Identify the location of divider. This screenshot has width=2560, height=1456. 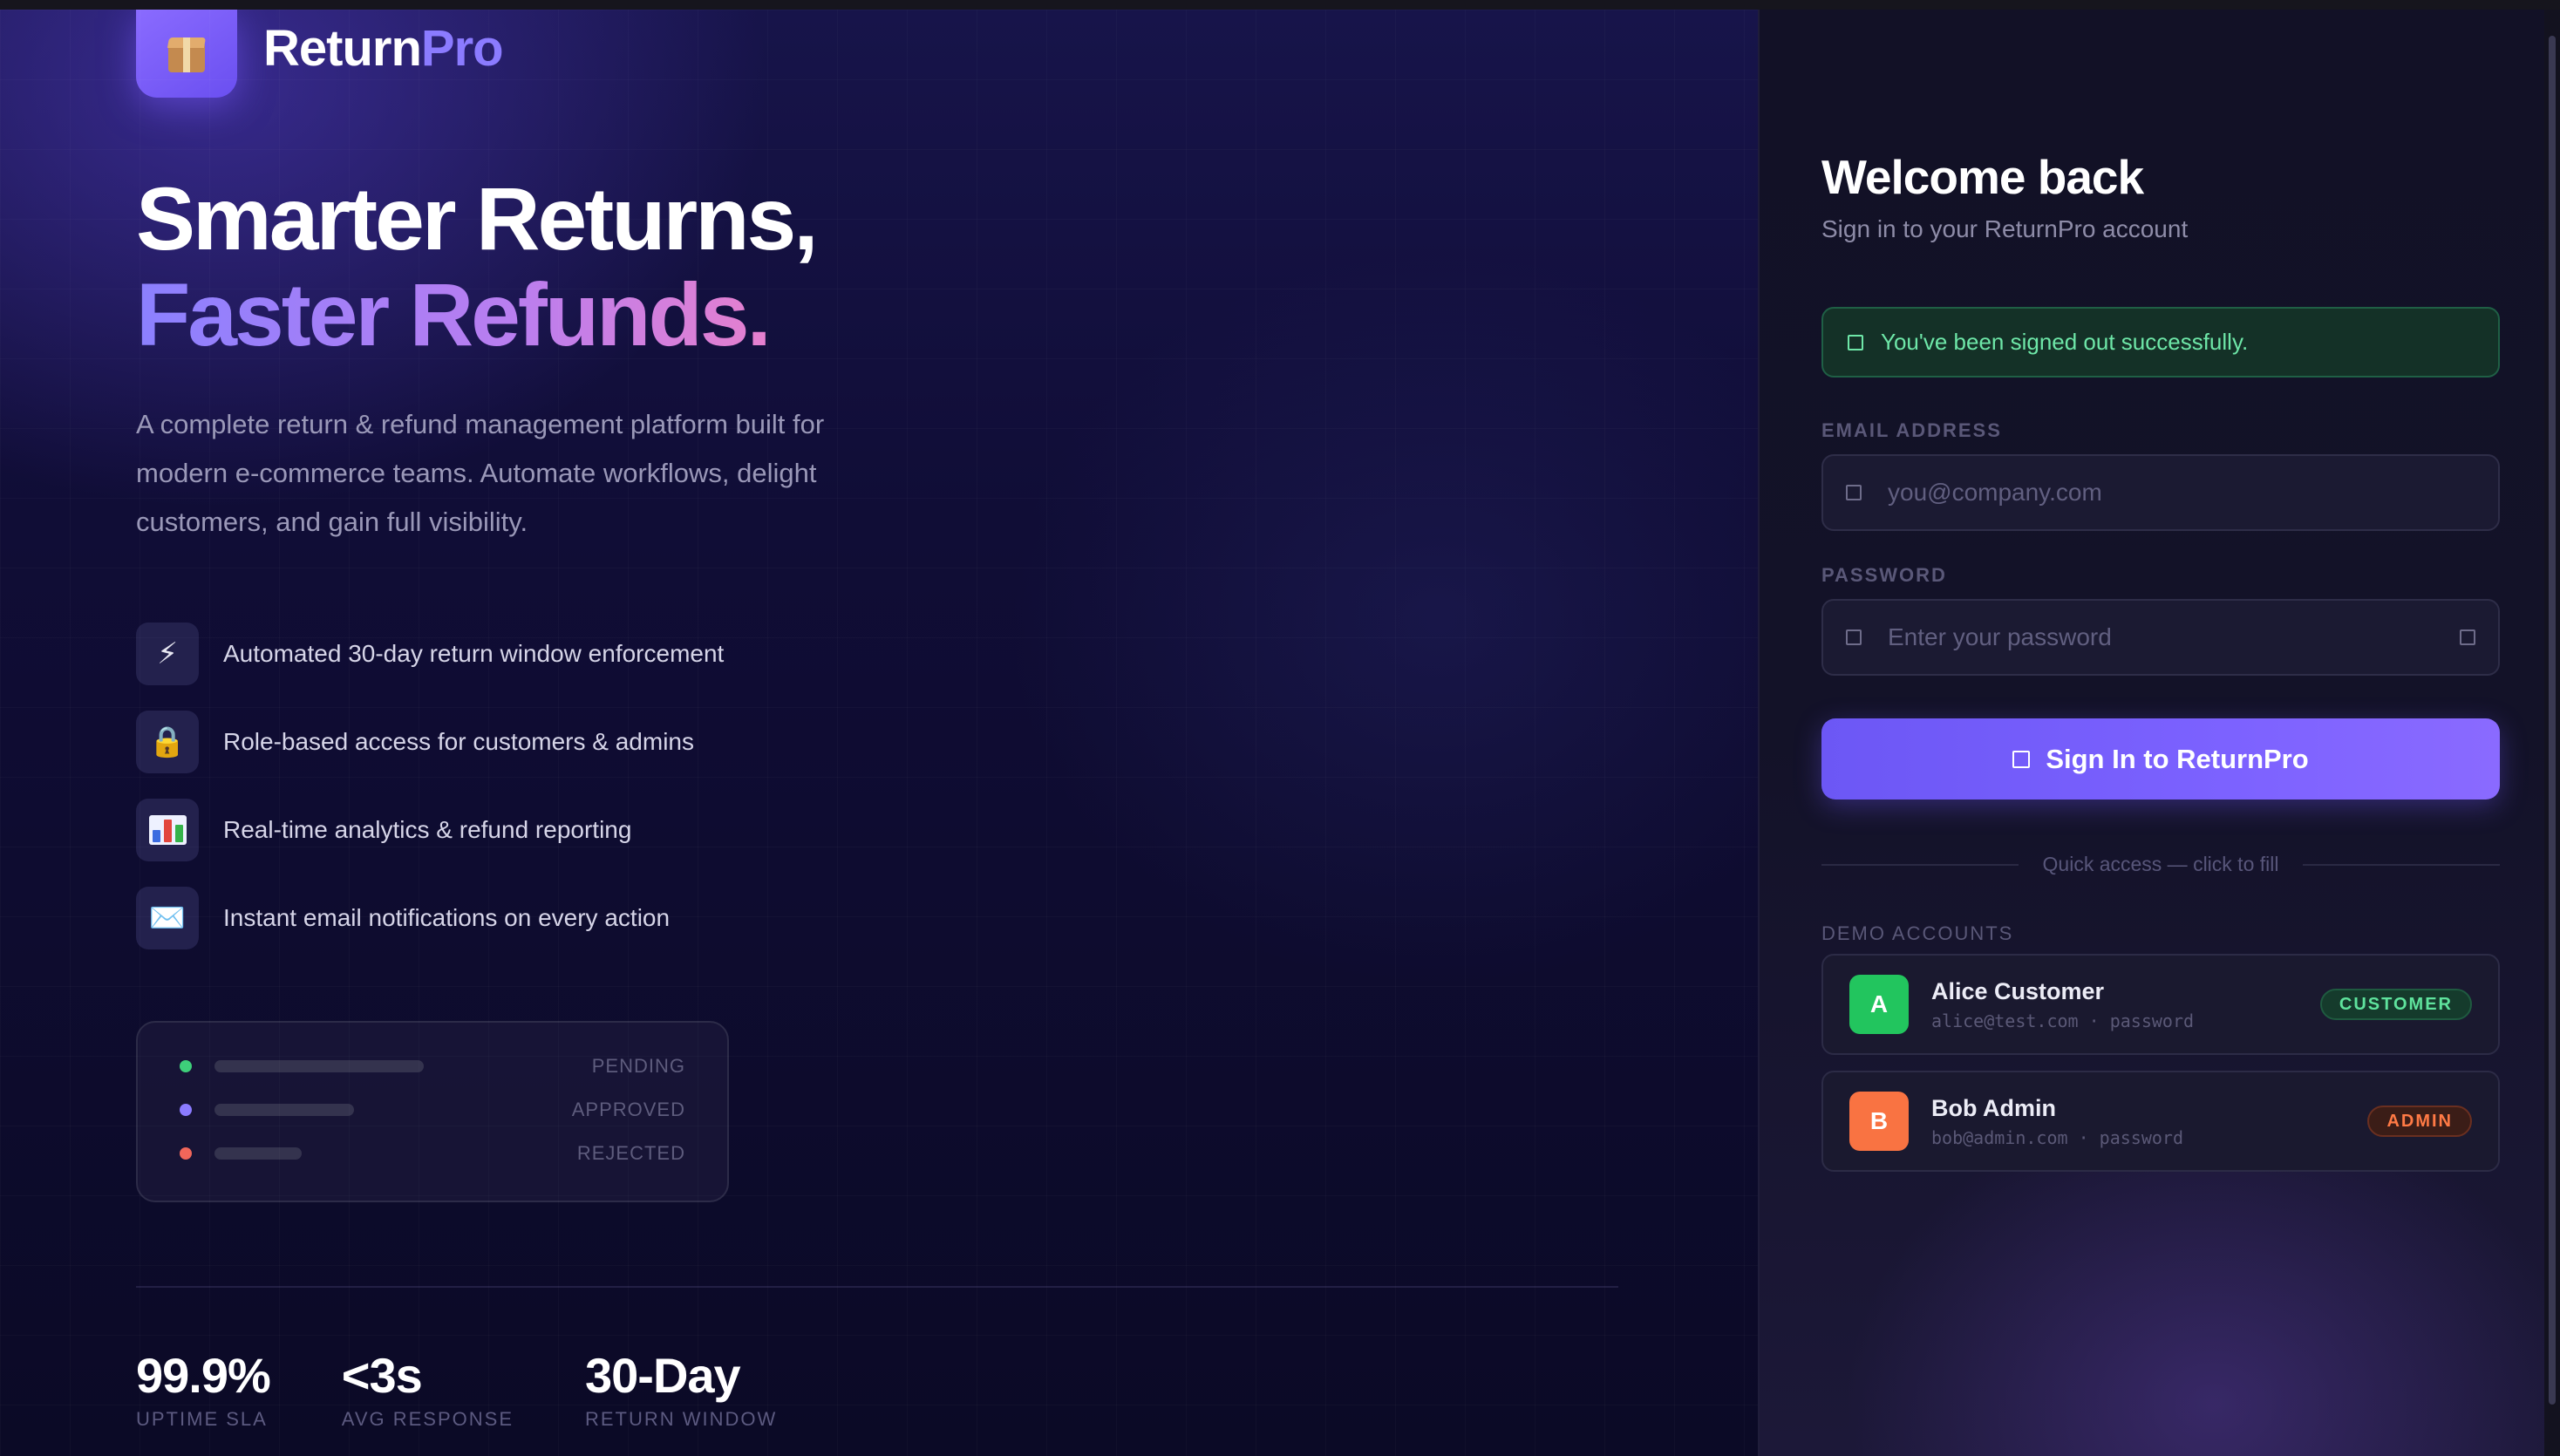
(877, 1287).